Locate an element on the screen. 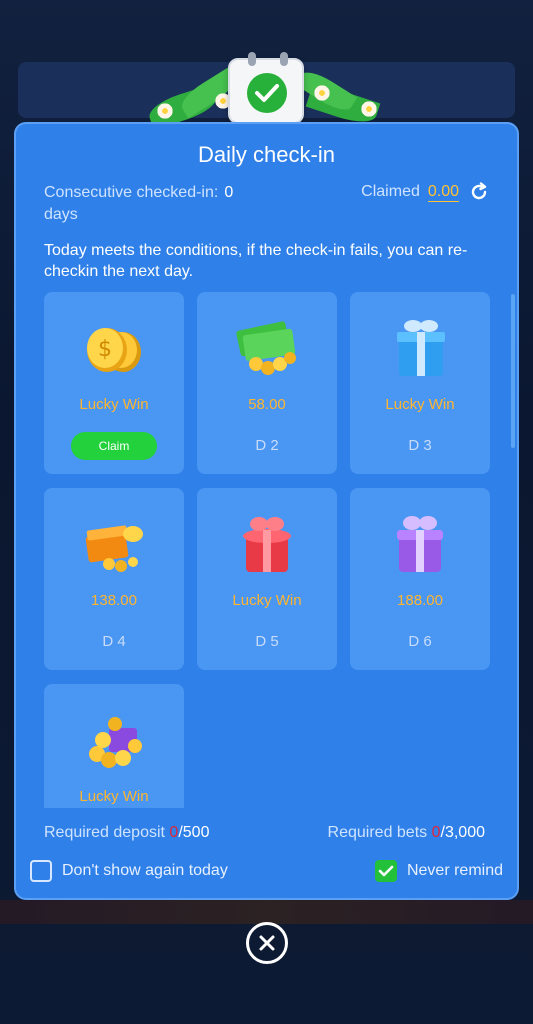 The image size is (533, 1024). grid-scrollbar is located at coordinates (513, 371).